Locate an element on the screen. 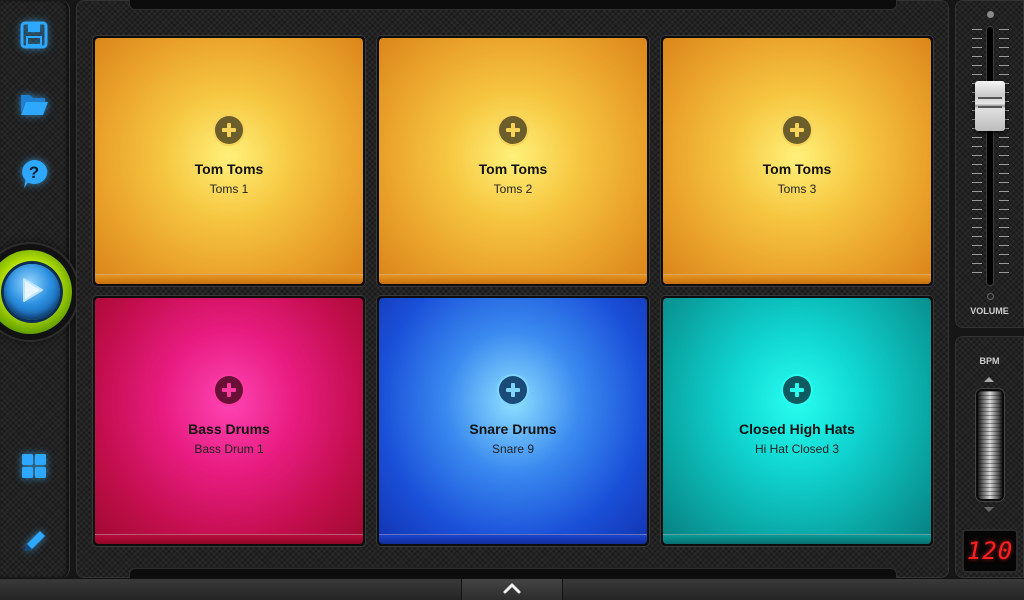  save-icon is located at coordinates (34, 37).